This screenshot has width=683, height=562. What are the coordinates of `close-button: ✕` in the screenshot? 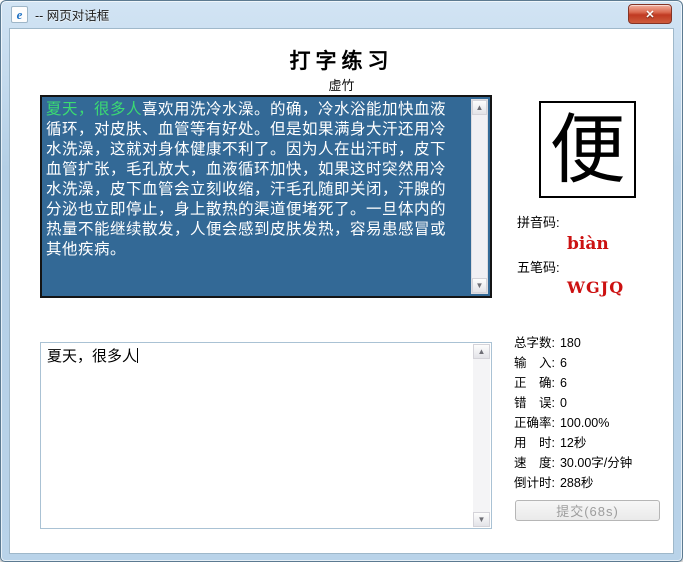 It's located at (650, 14).